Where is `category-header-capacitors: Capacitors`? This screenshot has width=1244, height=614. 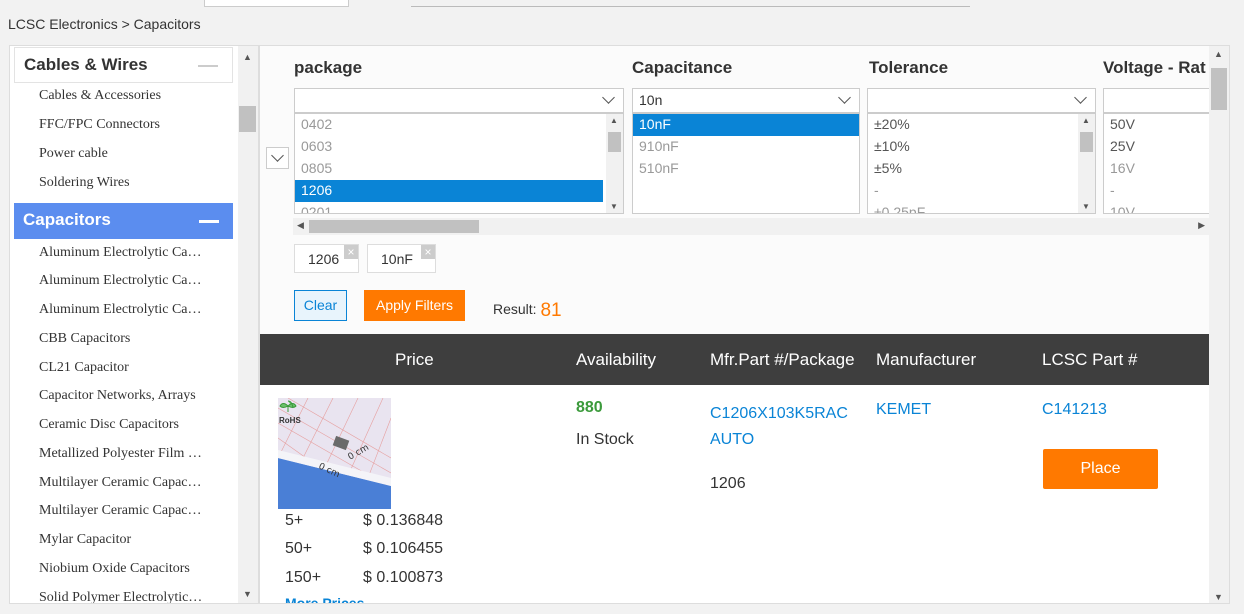
category-header-capacitors: Capacitors is located at coordinates (123, 221).